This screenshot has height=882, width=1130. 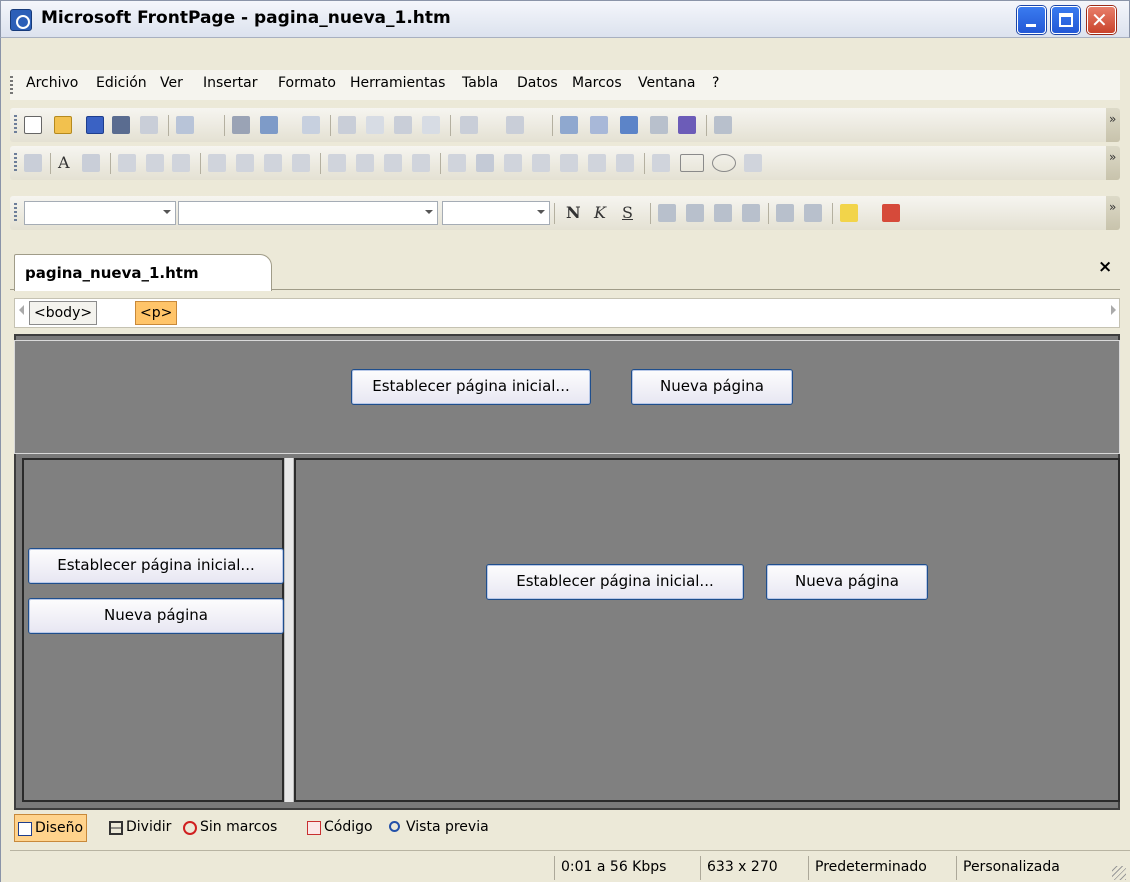 What do you see at coordinates (1031, 20) in the screenshot?
I see `minimize-button` at bounding box center [1031, 20].